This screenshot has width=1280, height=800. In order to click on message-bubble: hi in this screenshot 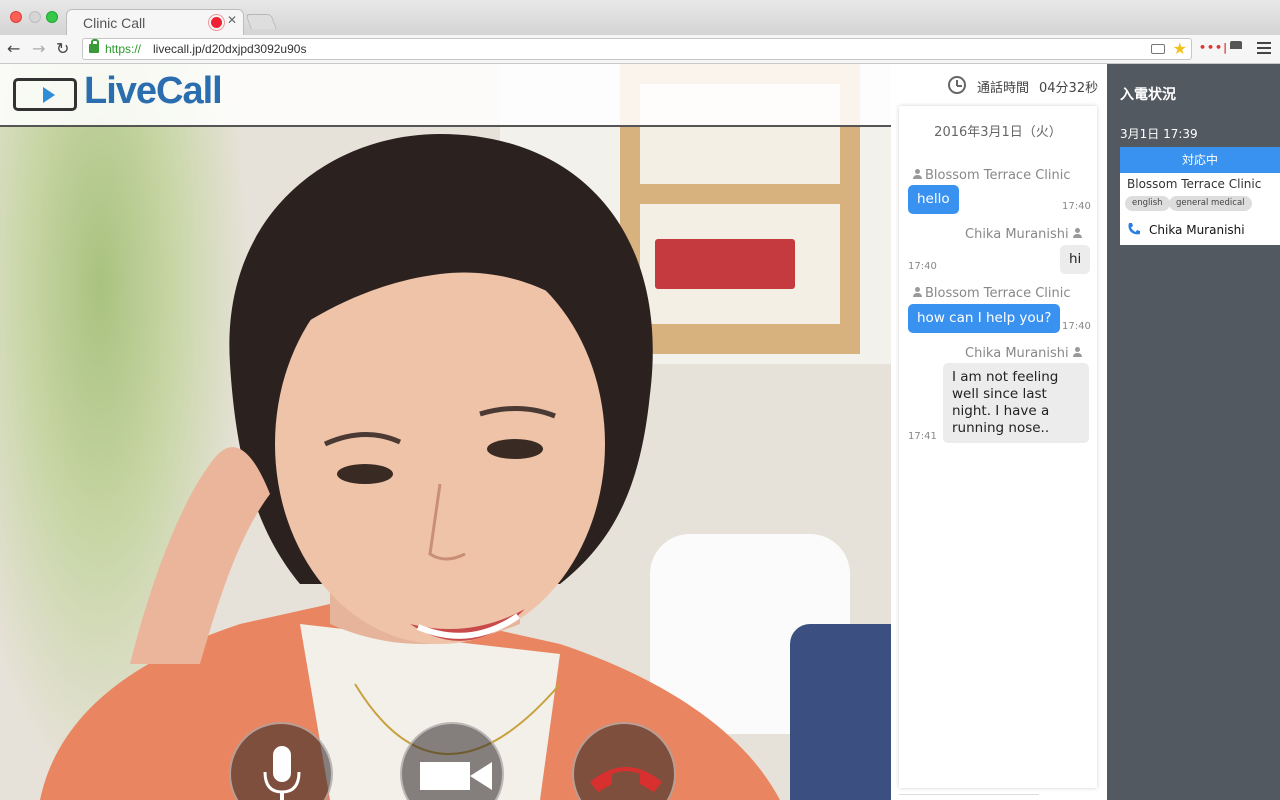, I will do `click(1075, 259)`.